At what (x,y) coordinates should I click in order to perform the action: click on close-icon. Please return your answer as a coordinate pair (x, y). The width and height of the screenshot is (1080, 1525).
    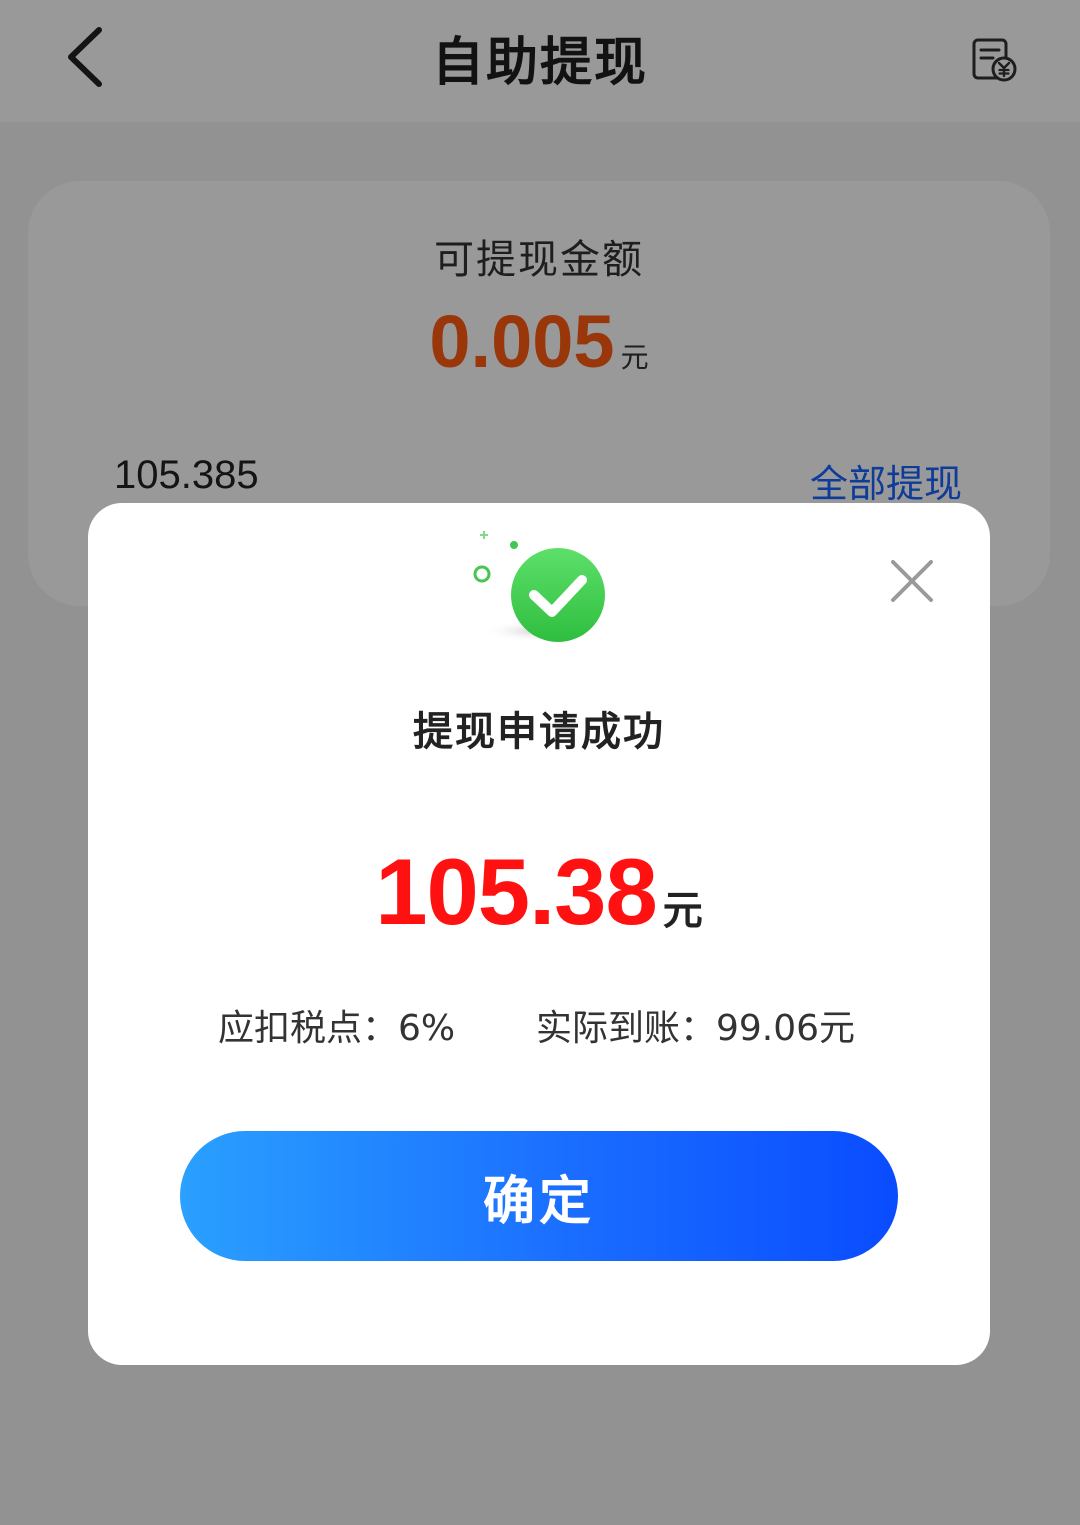
    Looking at the image, I should click on (912, 581).